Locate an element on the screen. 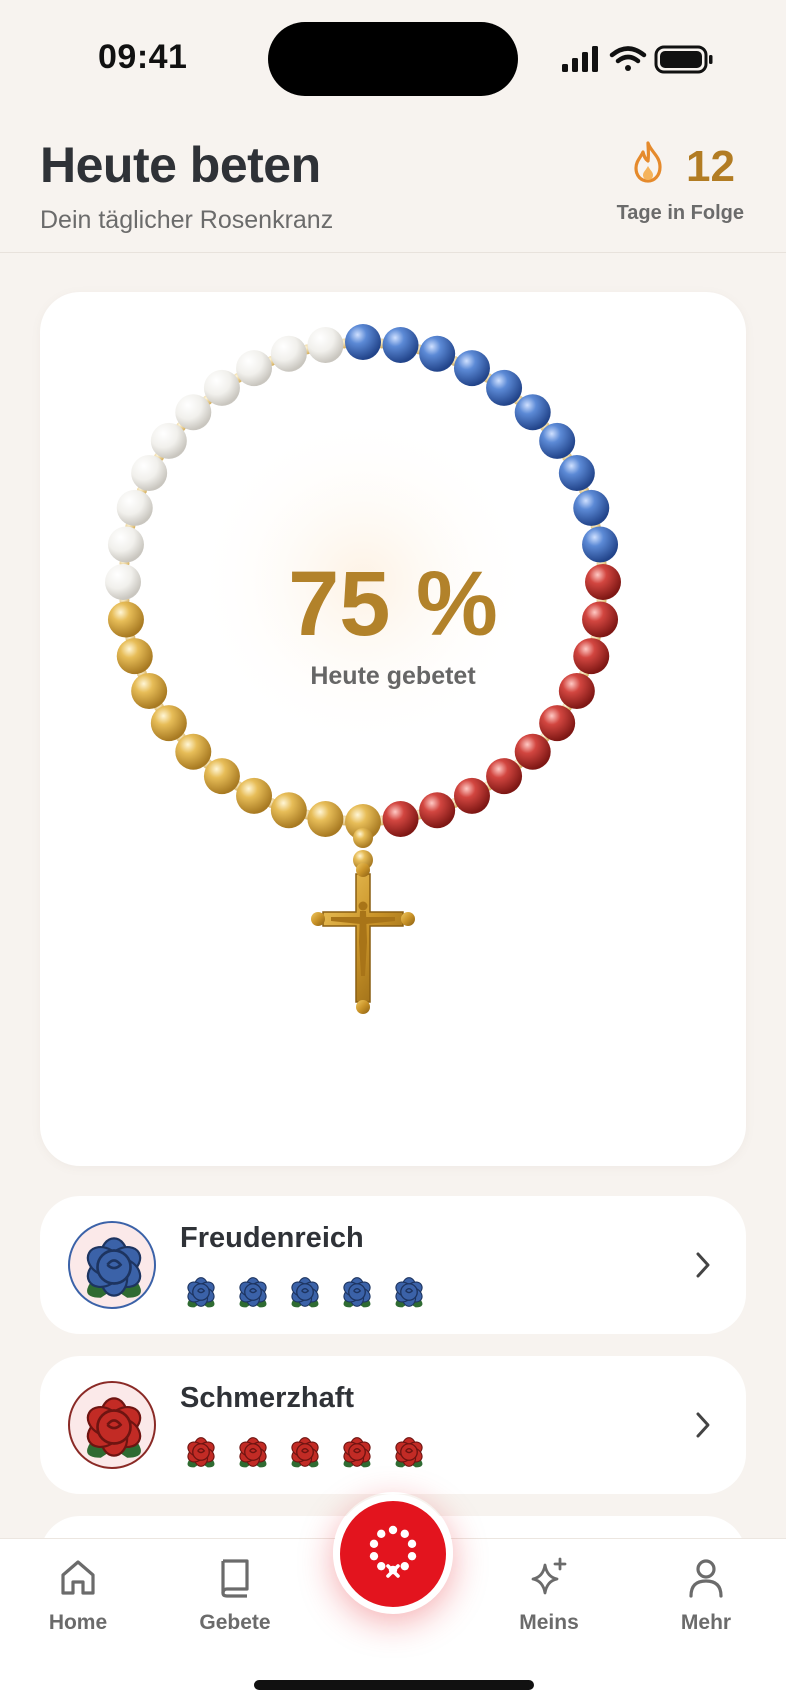 The image size is (786, 1705). home-icon is located at coordinates (78, 1577).